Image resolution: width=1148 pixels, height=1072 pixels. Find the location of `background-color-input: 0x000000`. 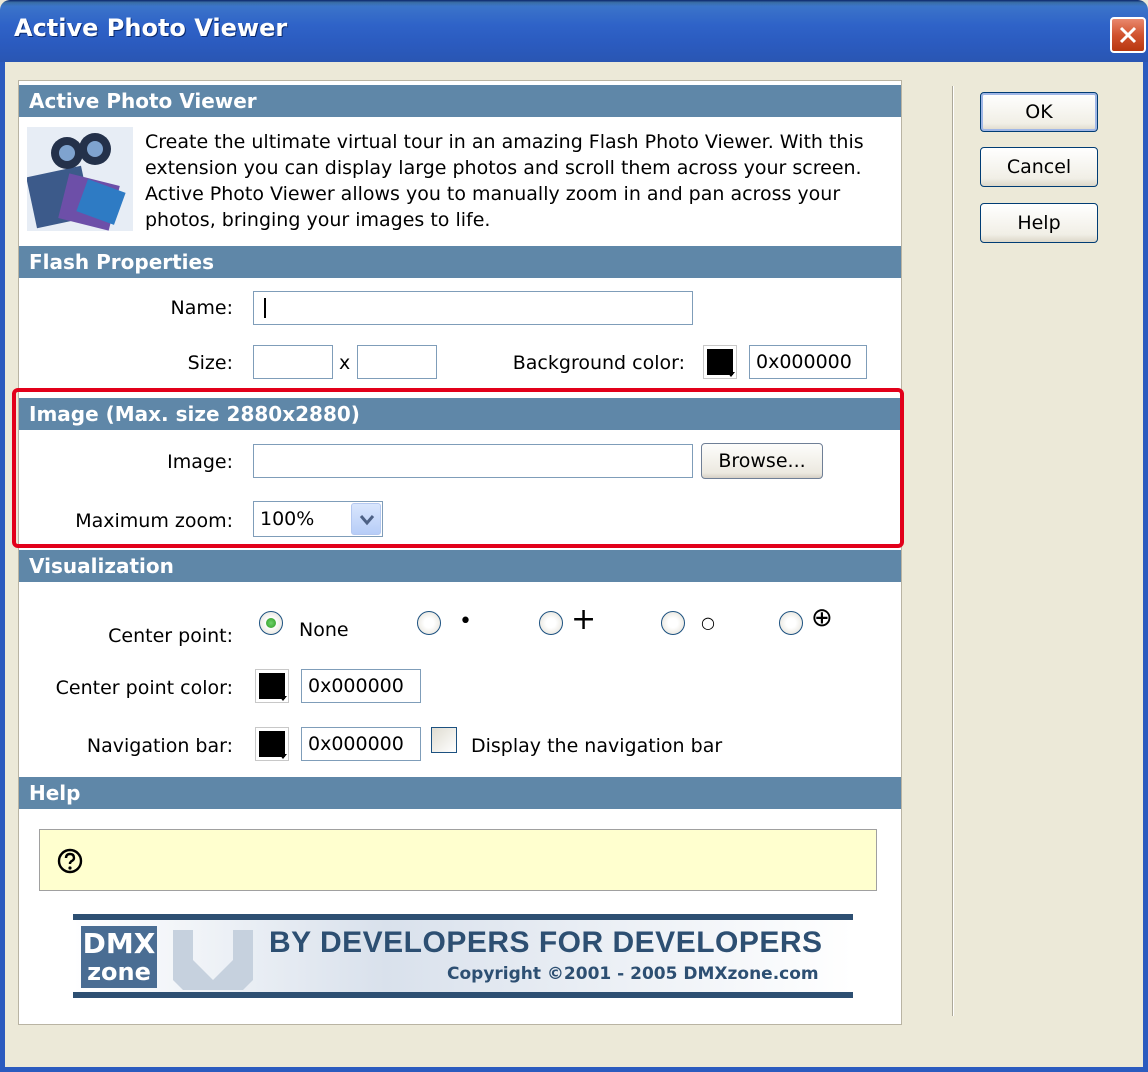

background-color-input: 0x000000 is located at coordinates (808, 362).